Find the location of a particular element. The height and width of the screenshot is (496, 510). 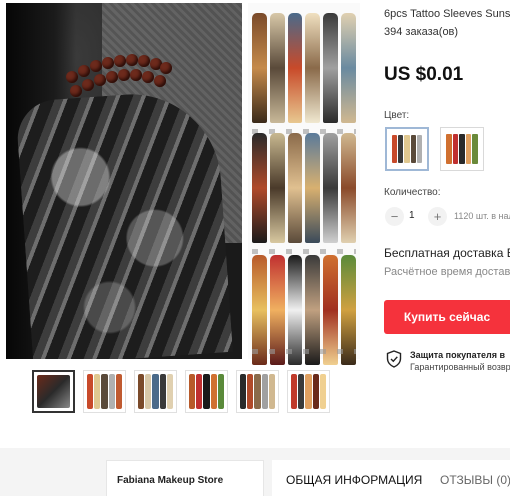

product-title: 6pcs Tattoo Sleeves Sunscreen Arm is located at coordinates (447, 14).